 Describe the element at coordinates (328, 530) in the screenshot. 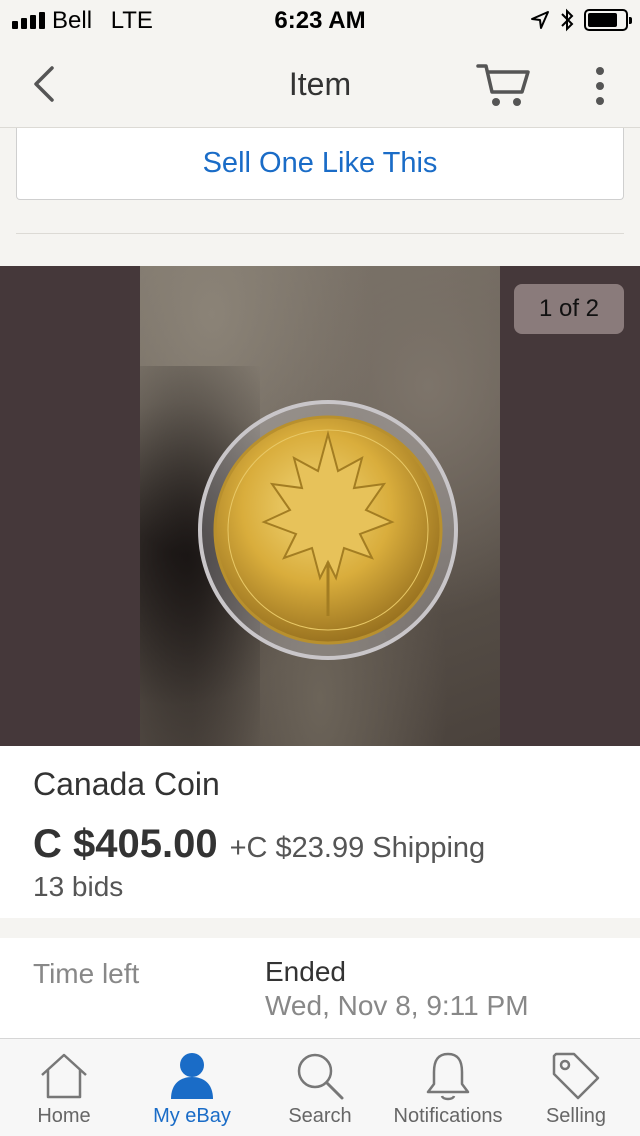

I see `coin-image` at that location.